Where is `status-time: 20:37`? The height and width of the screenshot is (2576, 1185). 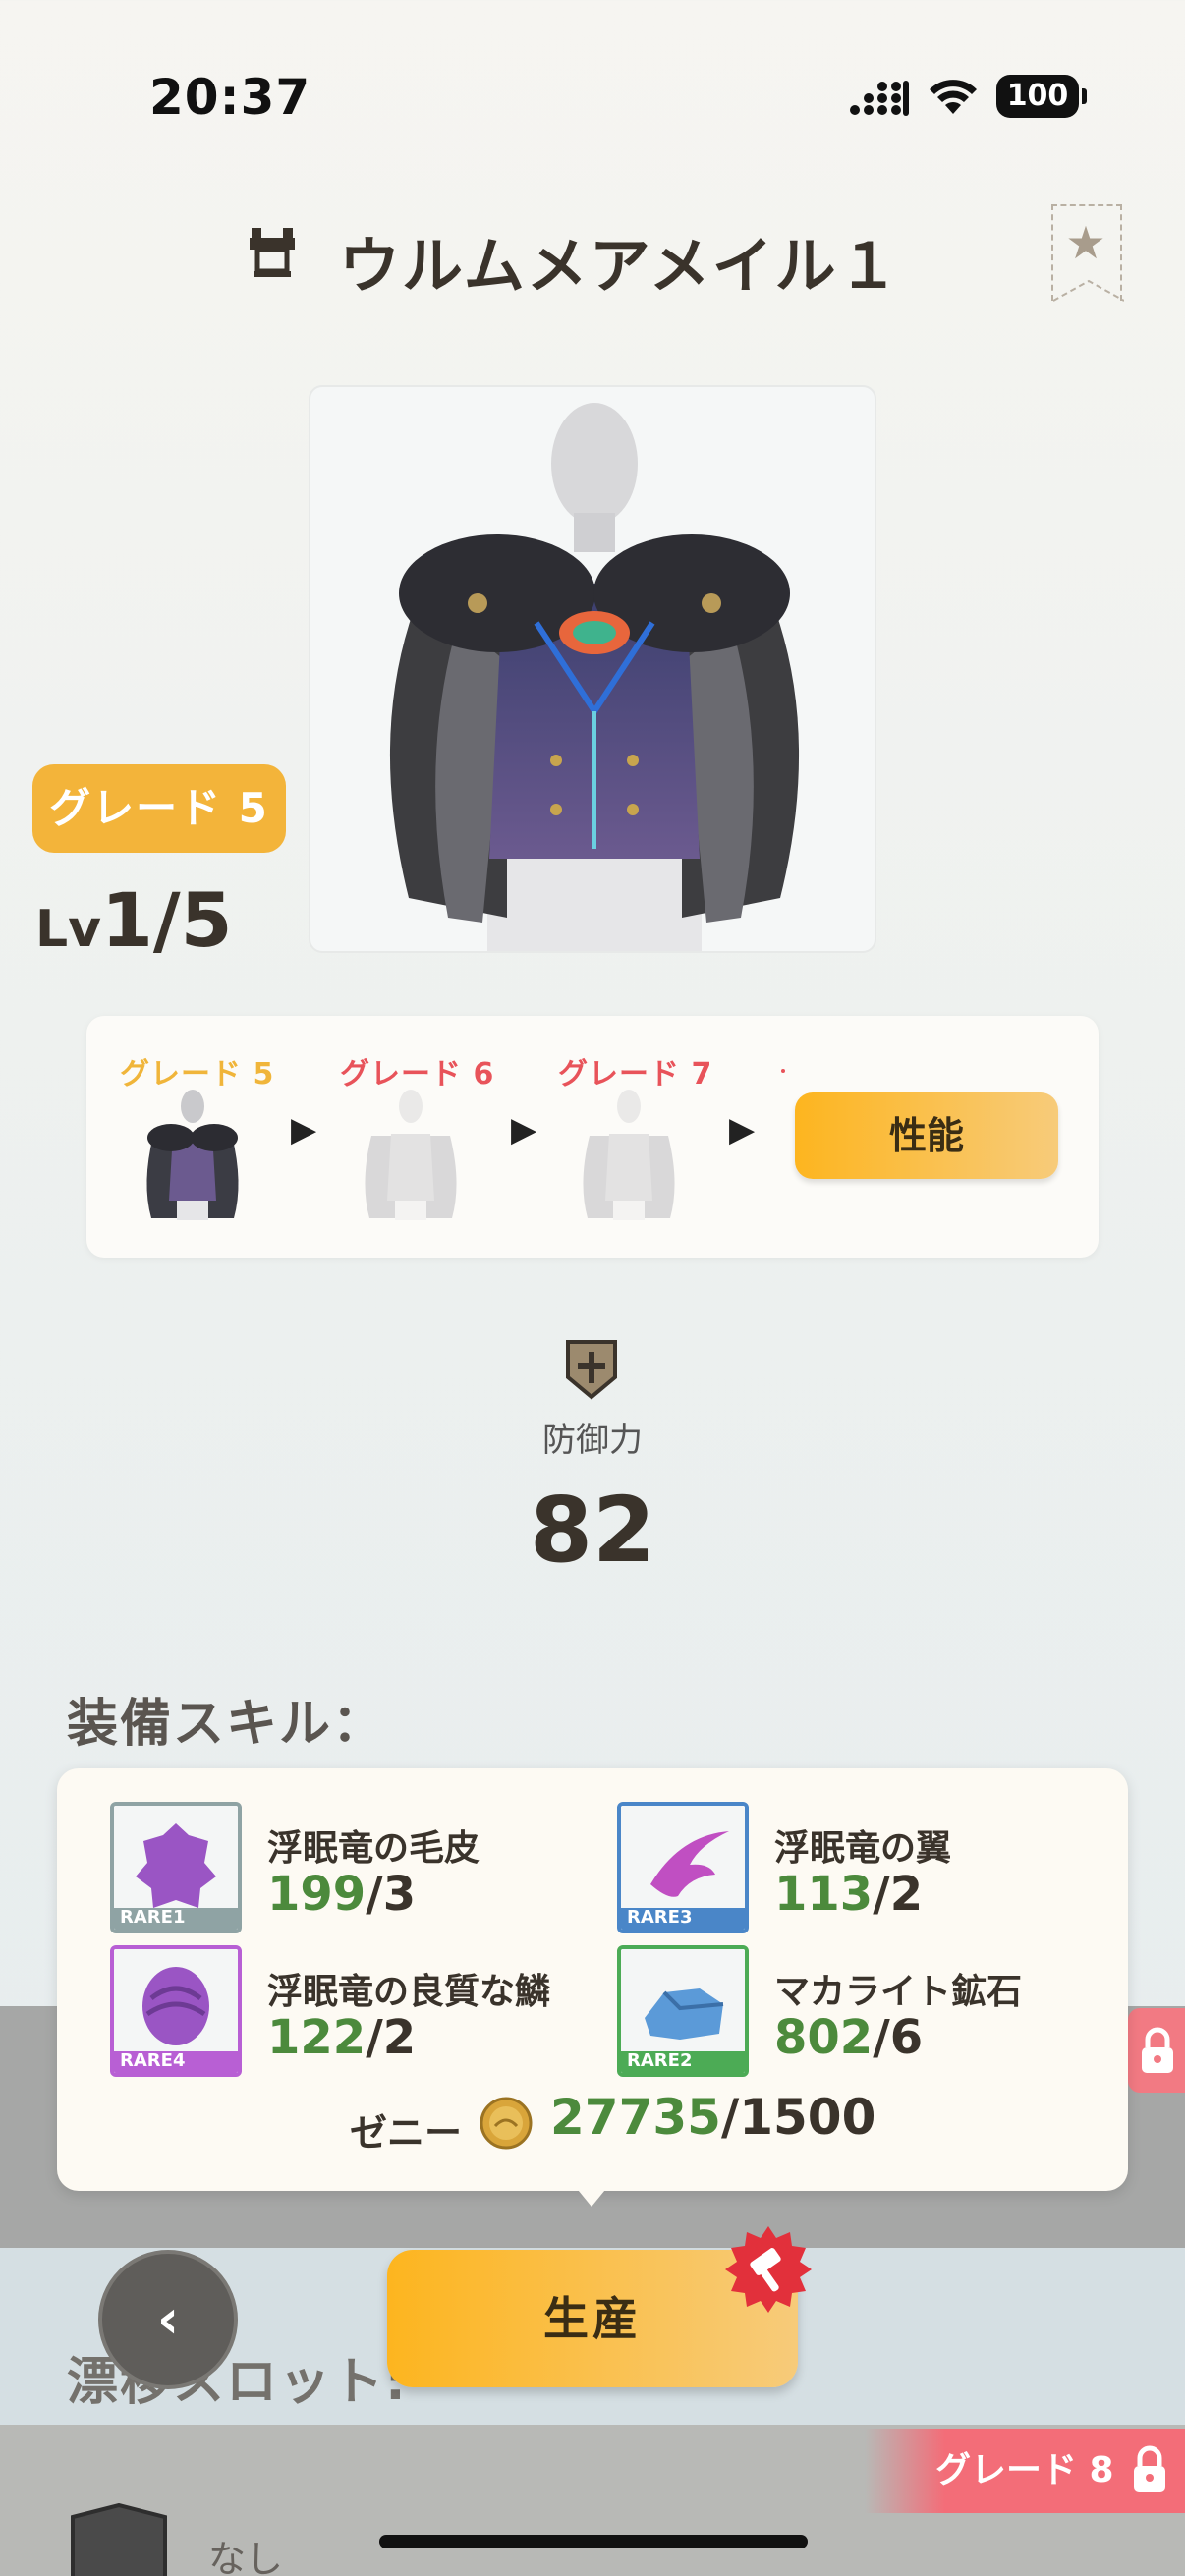
status-time: 20:37 is located at coordinates (230, 97).